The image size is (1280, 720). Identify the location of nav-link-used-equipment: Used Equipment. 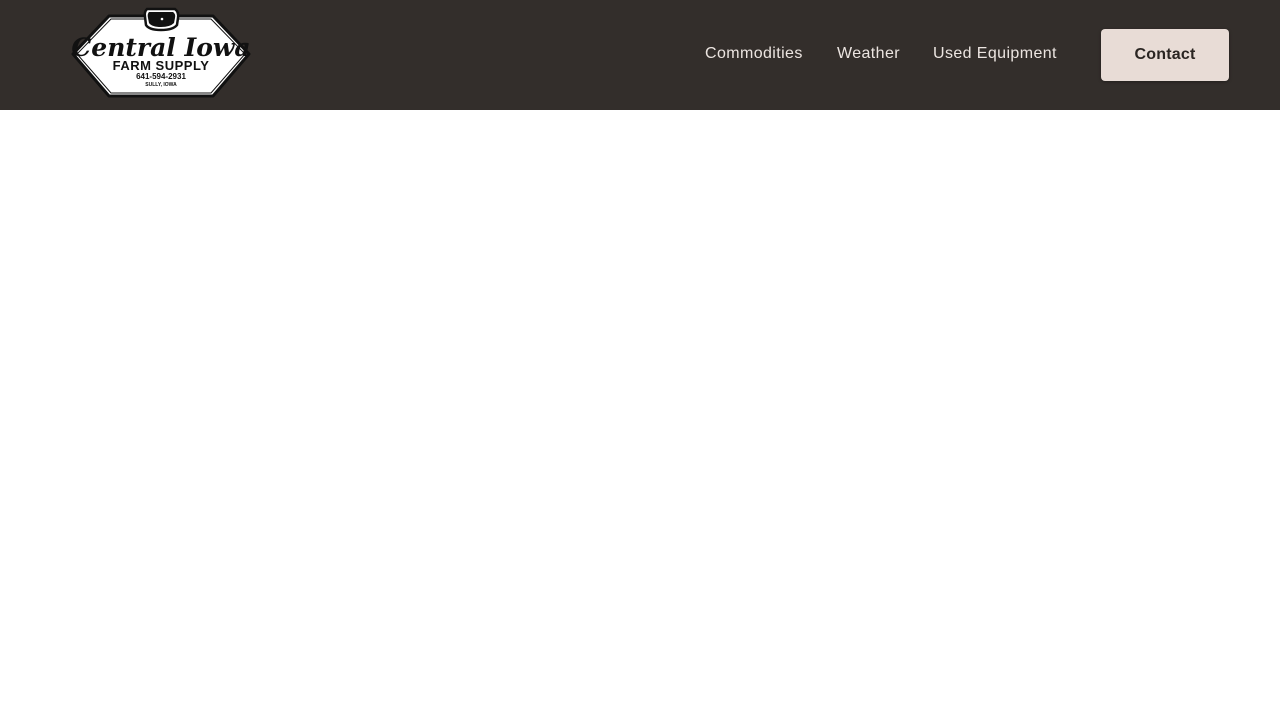
(995, 54).